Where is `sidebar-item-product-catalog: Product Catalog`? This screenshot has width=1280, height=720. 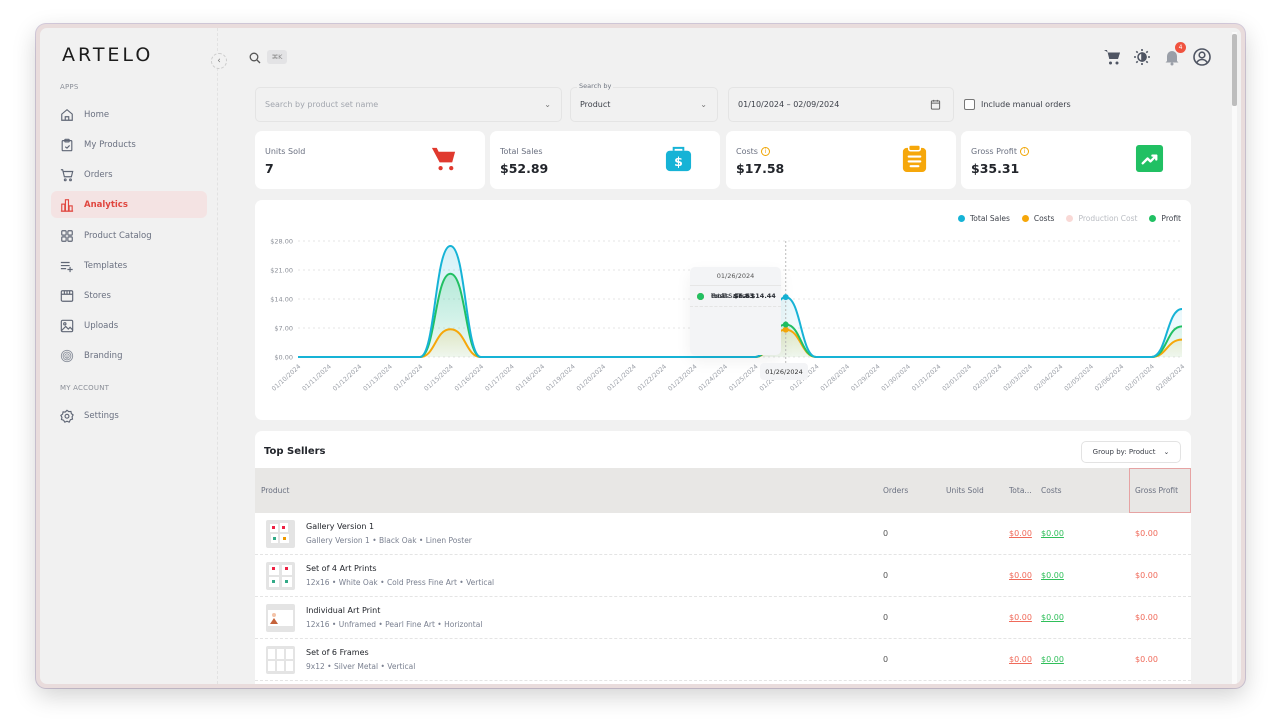
sidebar-item-product-catalog: Product Catalog is located at coordinates (129, 235).